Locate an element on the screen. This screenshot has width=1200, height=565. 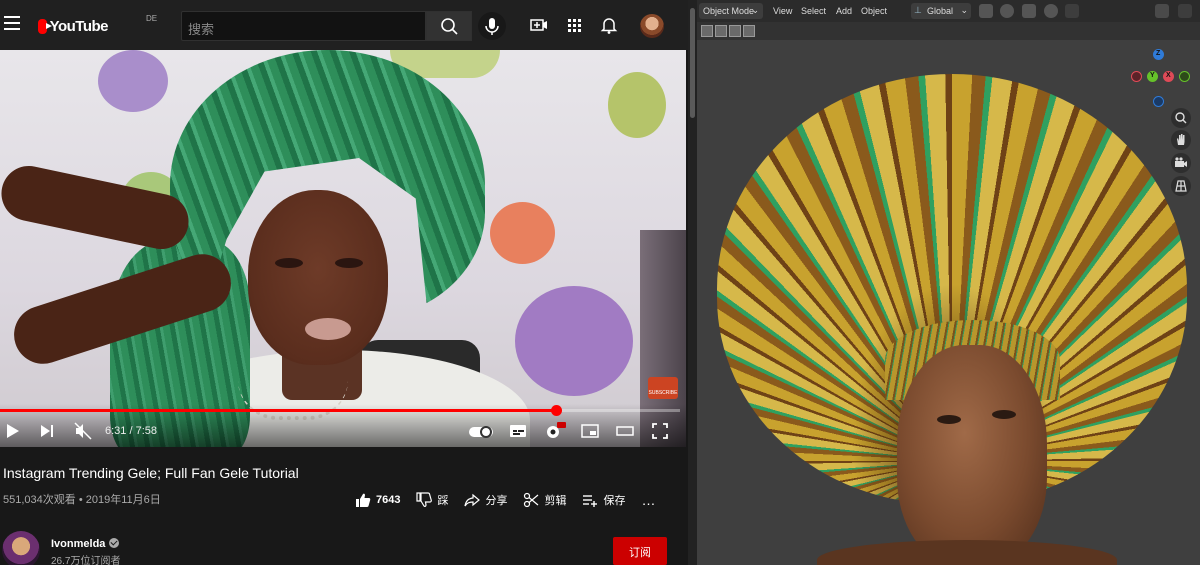
head-model is located at coordinates (972, 455).